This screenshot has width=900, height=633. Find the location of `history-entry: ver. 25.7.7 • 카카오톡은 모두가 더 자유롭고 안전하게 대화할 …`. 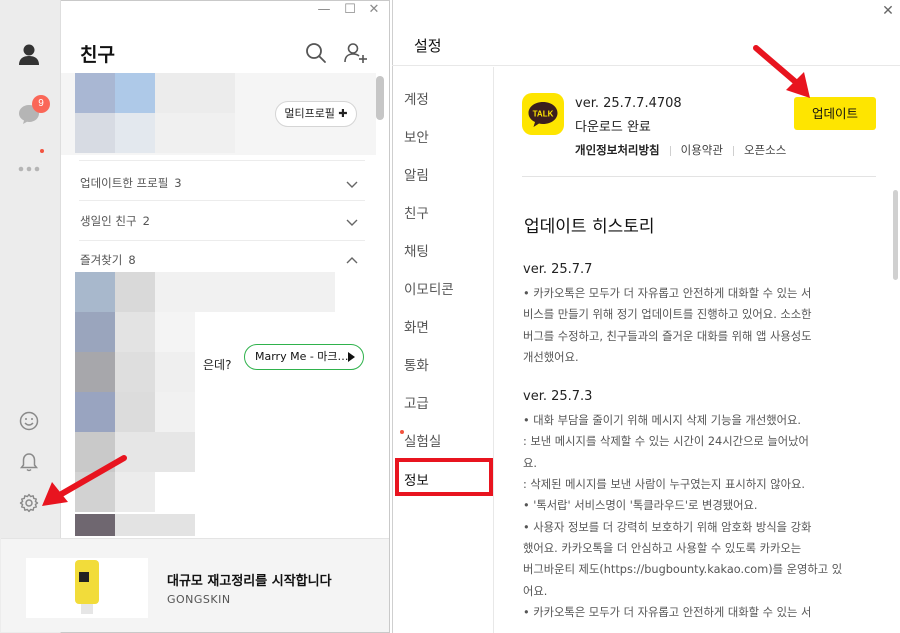

history-entry: ver. 25.7.7 • 카카오톡은 모두가 더 자유롭고 안전하게 대화할 … is located at coordinates (694, 315).